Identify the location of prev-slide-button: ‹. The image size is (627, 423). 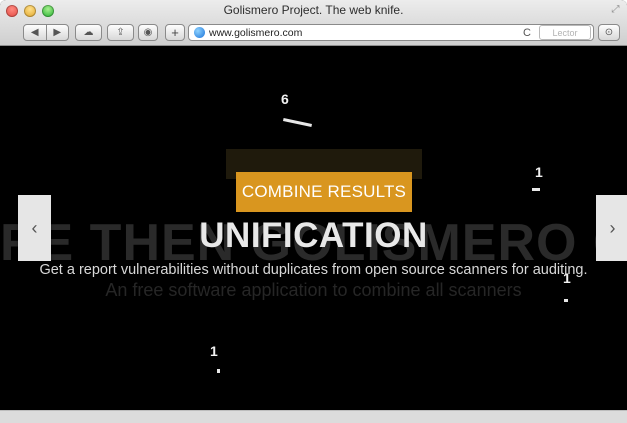
(34, 228).